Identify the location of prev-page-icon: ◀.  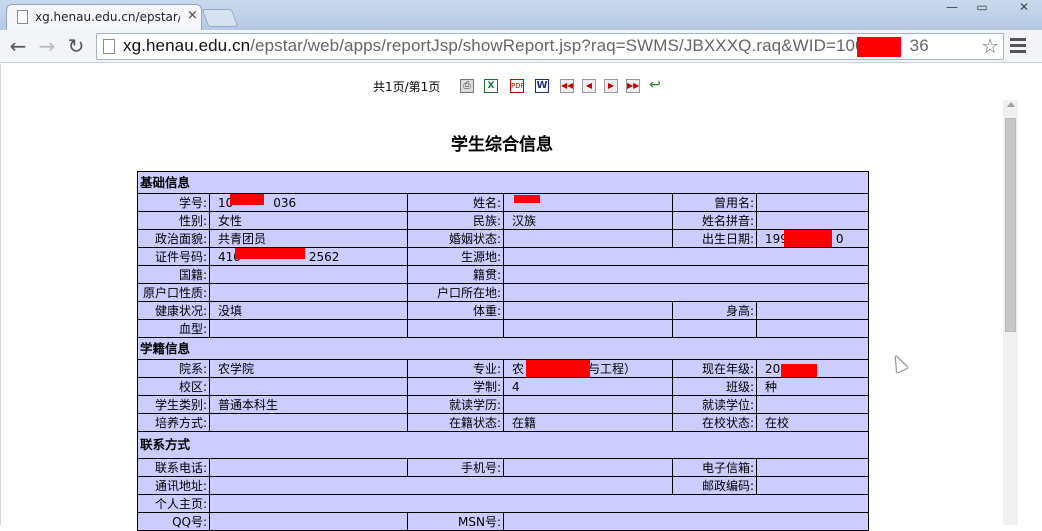
(589, 86).